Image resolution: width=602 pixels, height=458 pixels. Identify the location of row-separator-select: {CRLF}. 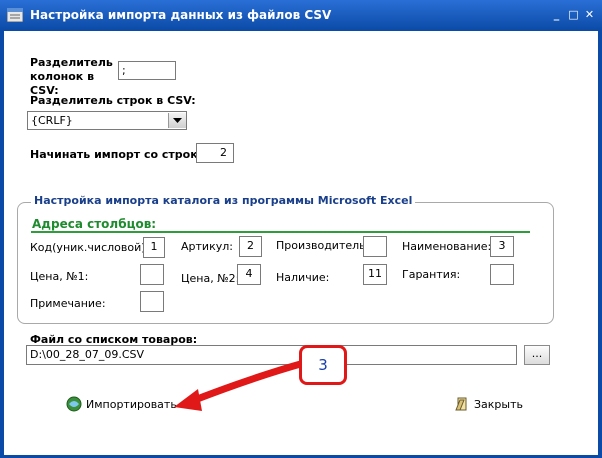
(107, 120).